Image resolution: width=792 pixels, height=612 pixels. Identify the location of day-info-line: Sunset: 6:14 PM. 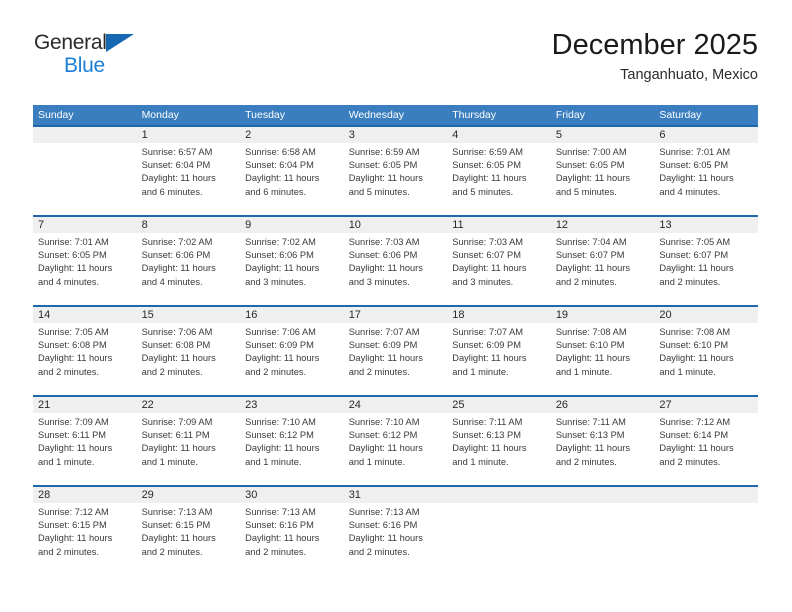
(694, 435).